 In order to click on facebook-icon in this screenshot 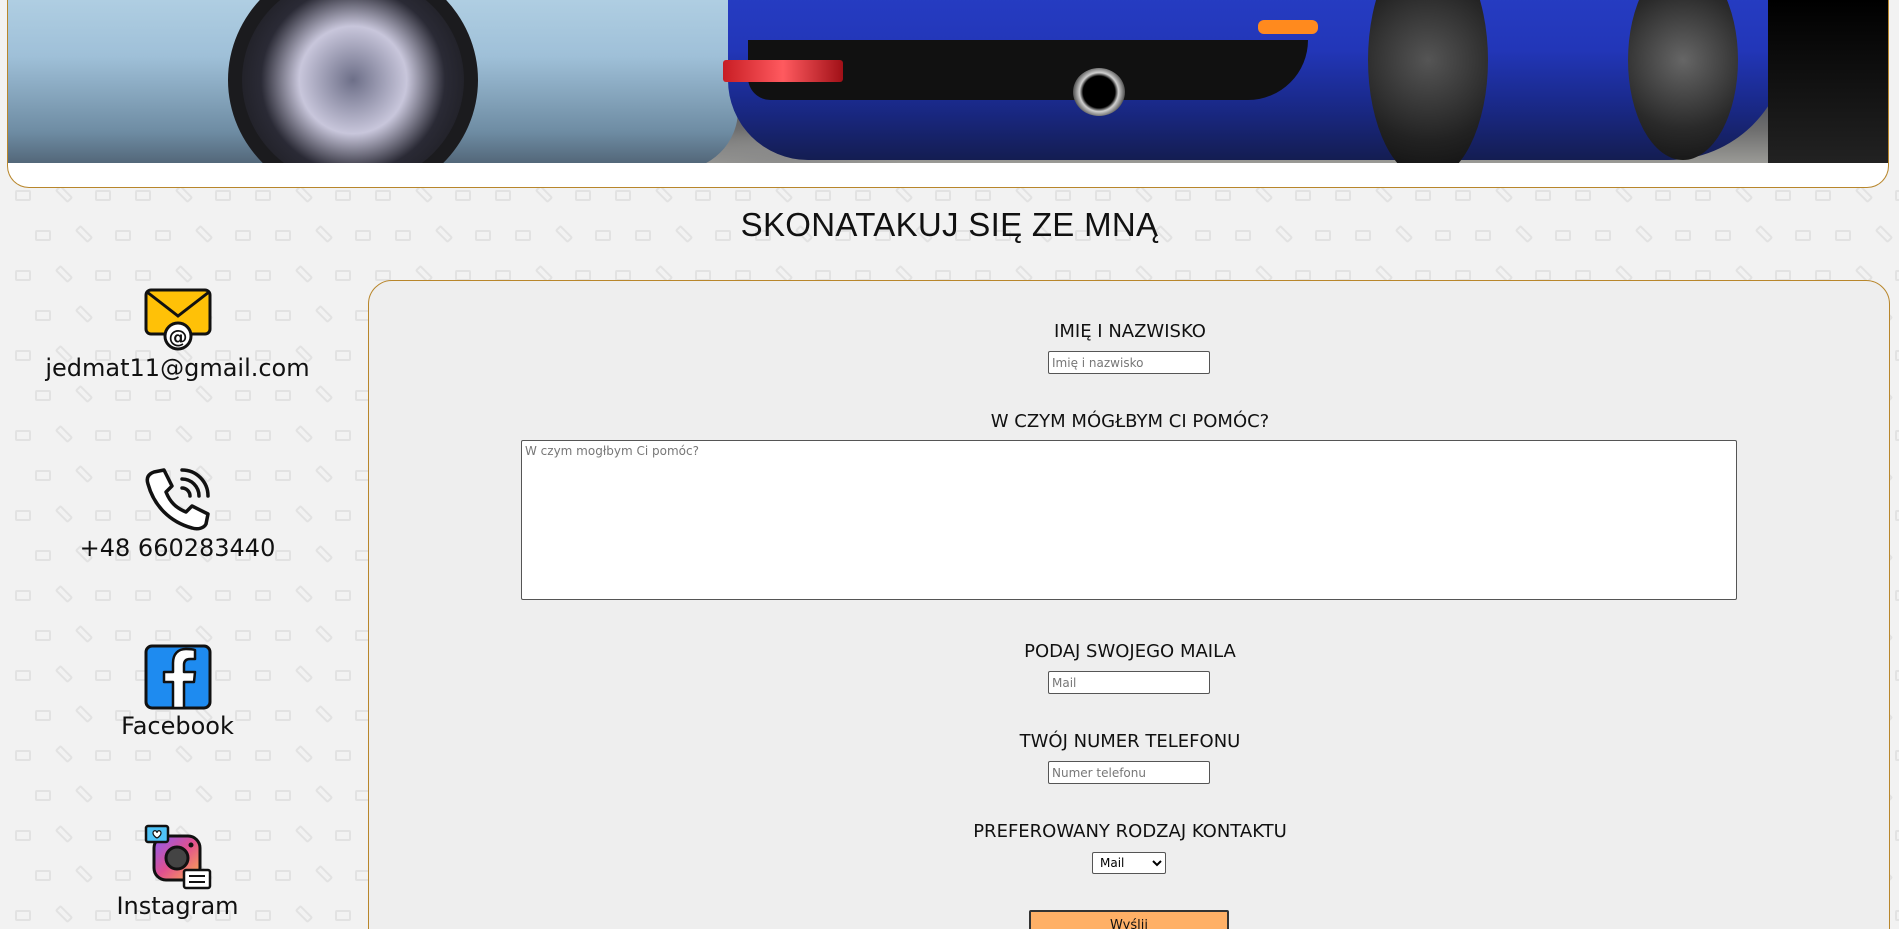, I will do `click(177, 677)`.